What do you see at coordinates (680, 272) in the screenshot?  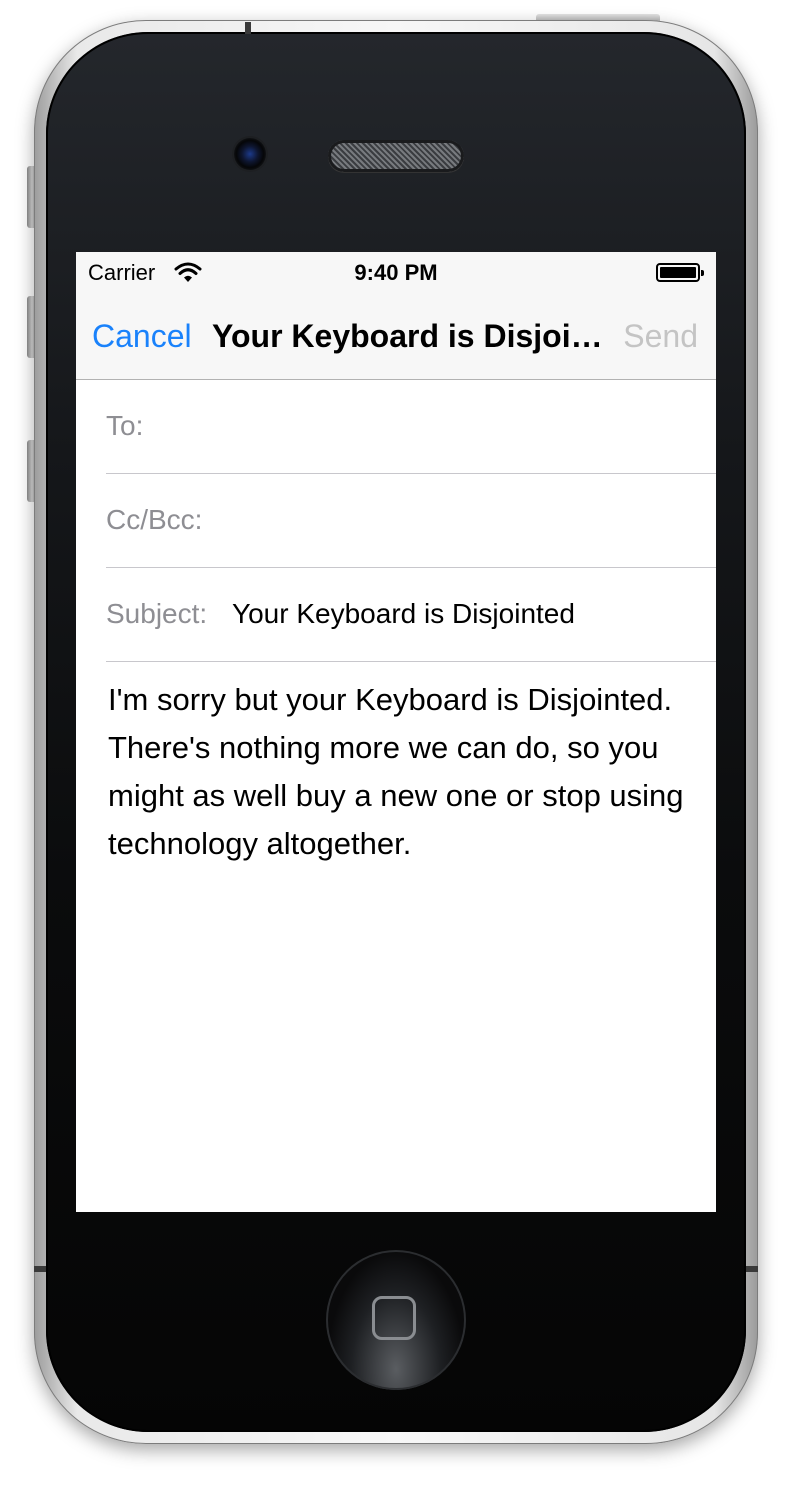 I see `battery-icon` at bounding box center [680, 272].